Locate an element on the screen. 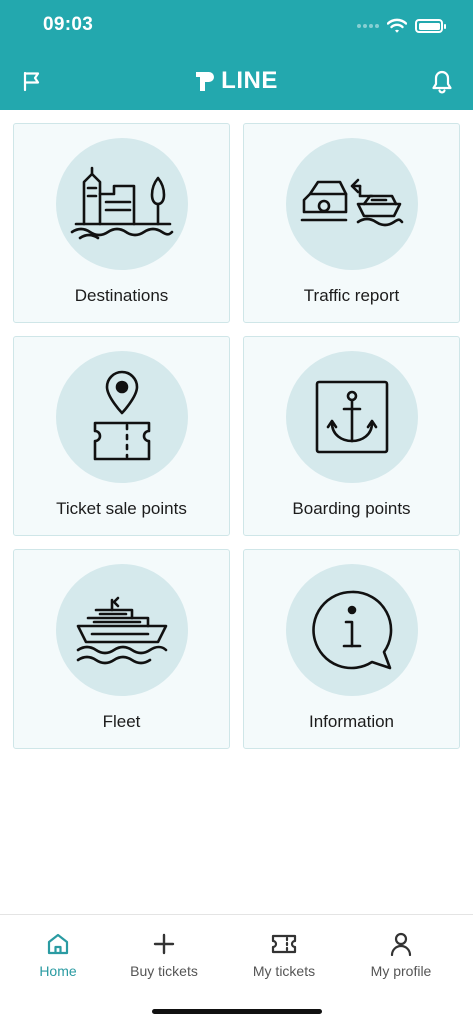 This screenshot has width=473, height=1024. ticket-sale-points-icon is located at coordinates (122, 415).